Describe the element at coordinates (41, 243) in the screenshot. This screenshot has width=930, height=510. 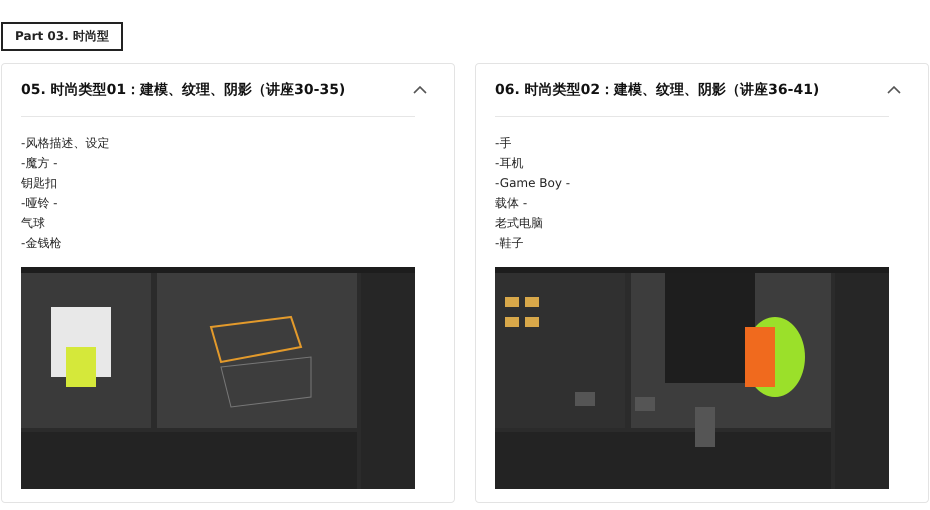
I see `lesson-item: -金钱枪` at that location.